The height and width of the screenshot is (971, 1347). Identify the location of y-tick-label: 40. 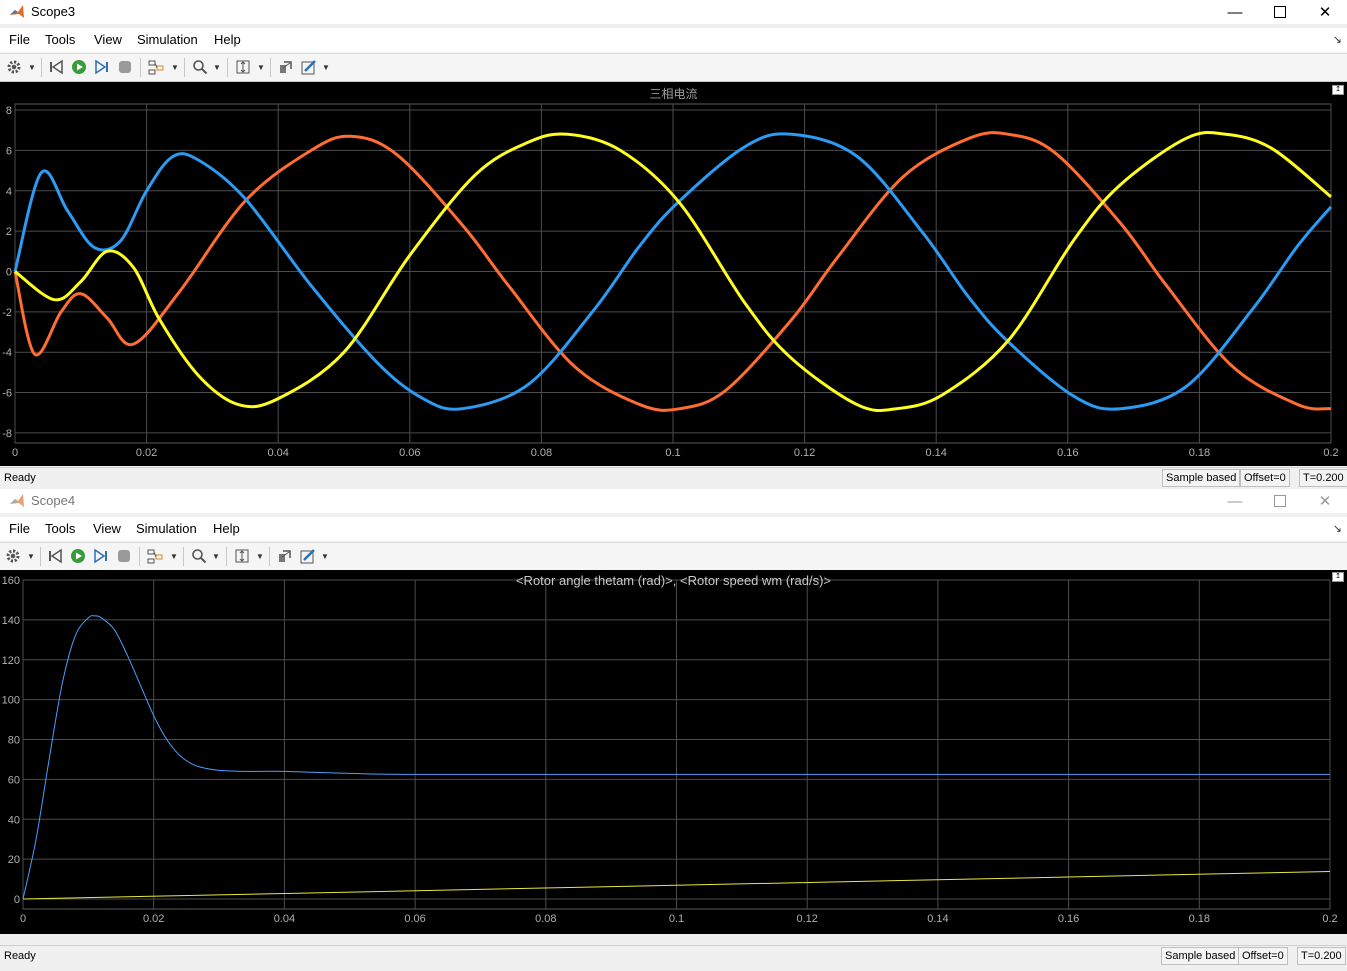
(14, 820).